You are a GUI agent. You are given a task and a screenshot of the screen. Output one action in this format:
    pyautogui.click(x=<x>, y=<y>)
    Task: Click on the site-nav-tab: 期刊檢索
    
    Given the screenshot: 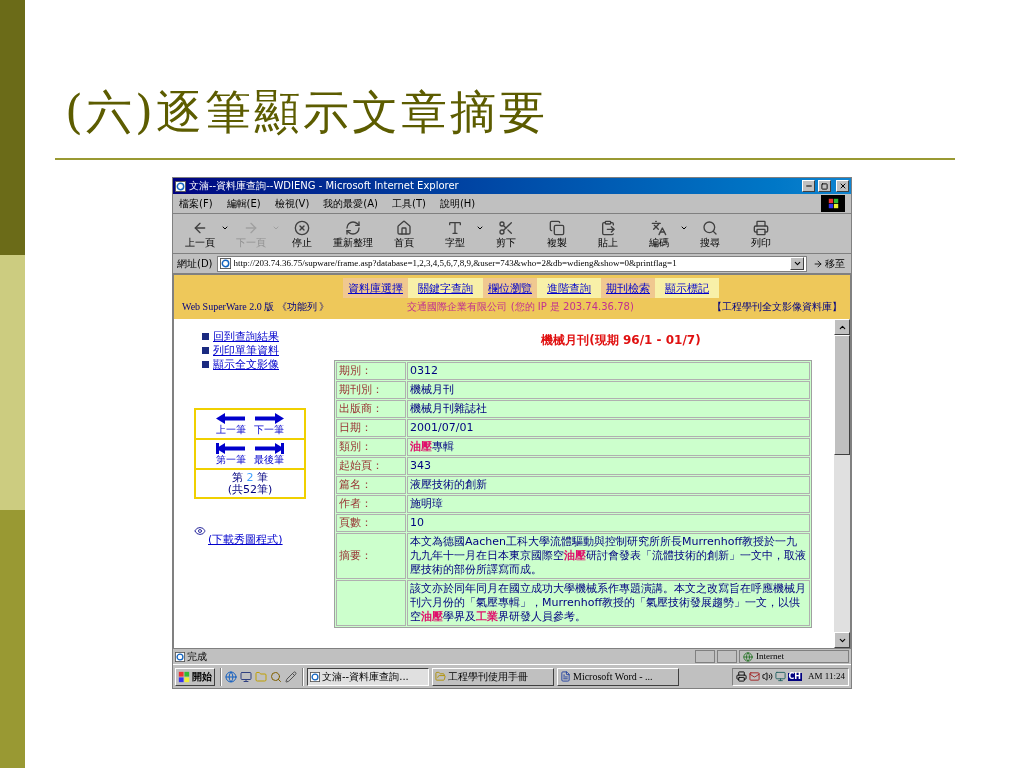 What is the action you would take?
    pyautogui.click(x=628, y=288)
    